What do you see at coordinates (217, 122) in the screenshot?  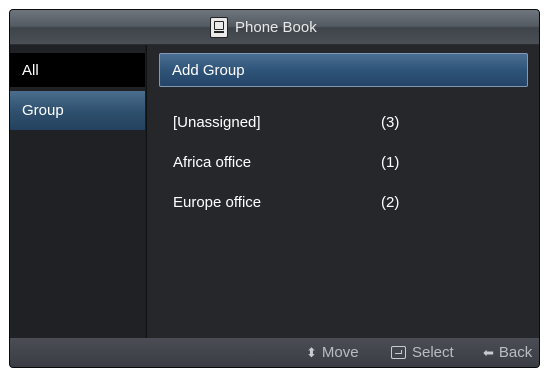 I see `group-name: [Unassigned]` at bounding box center [217, 122].